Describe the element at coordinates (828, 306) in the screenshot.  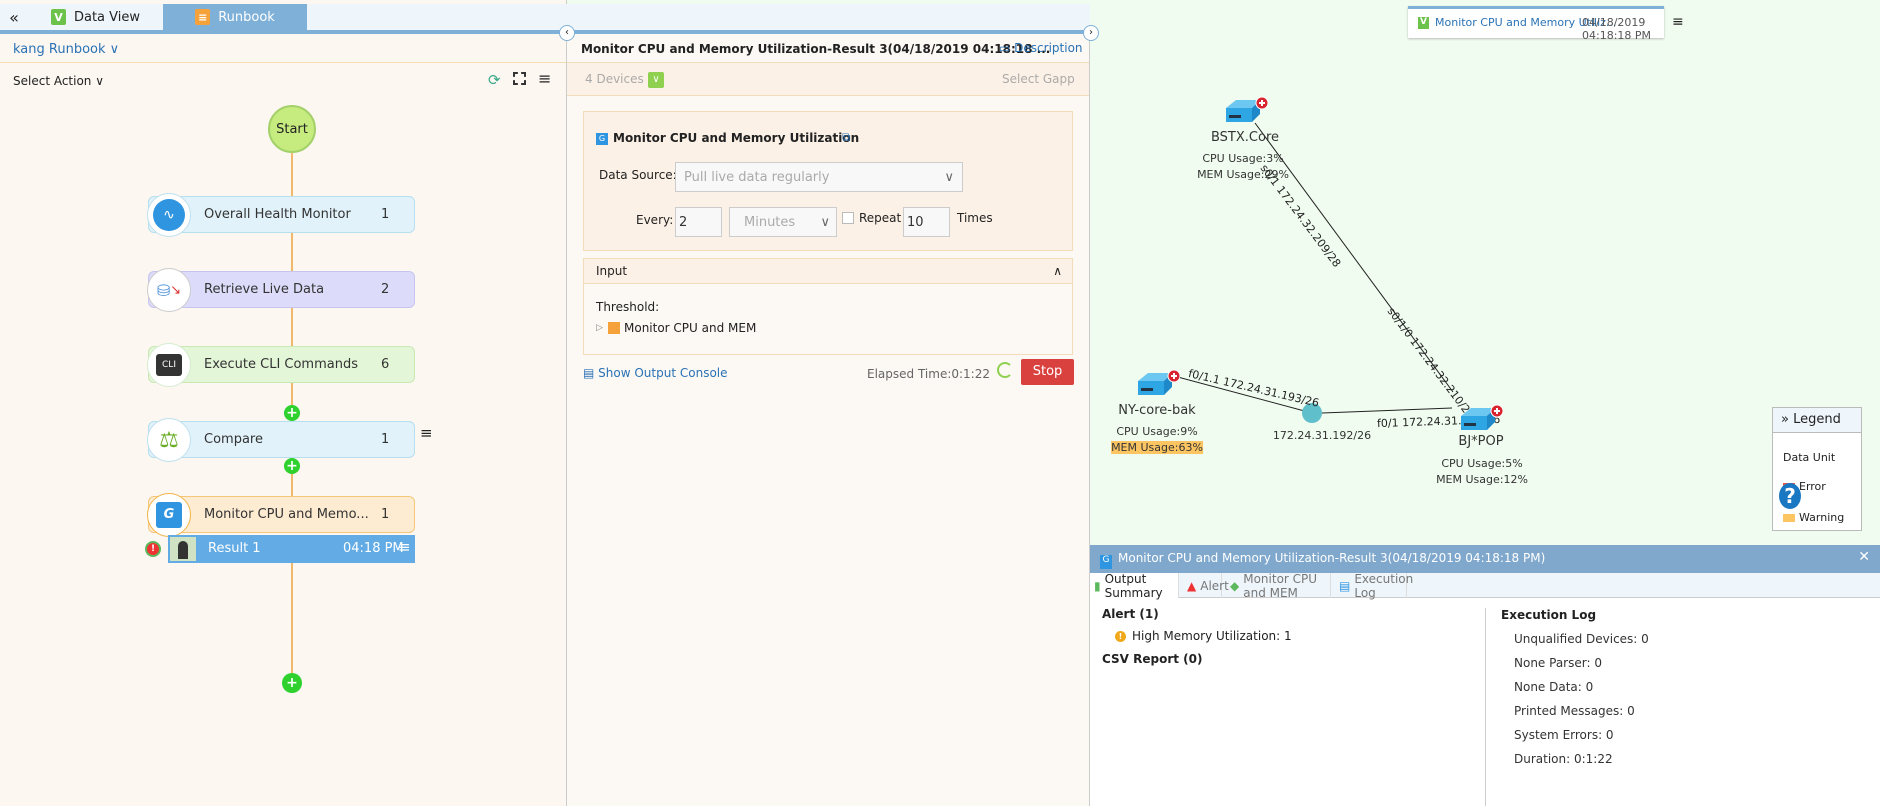
I see `input-section: Input ∧ Threshold: ▷ Monitor CPU and MEM` at that location.